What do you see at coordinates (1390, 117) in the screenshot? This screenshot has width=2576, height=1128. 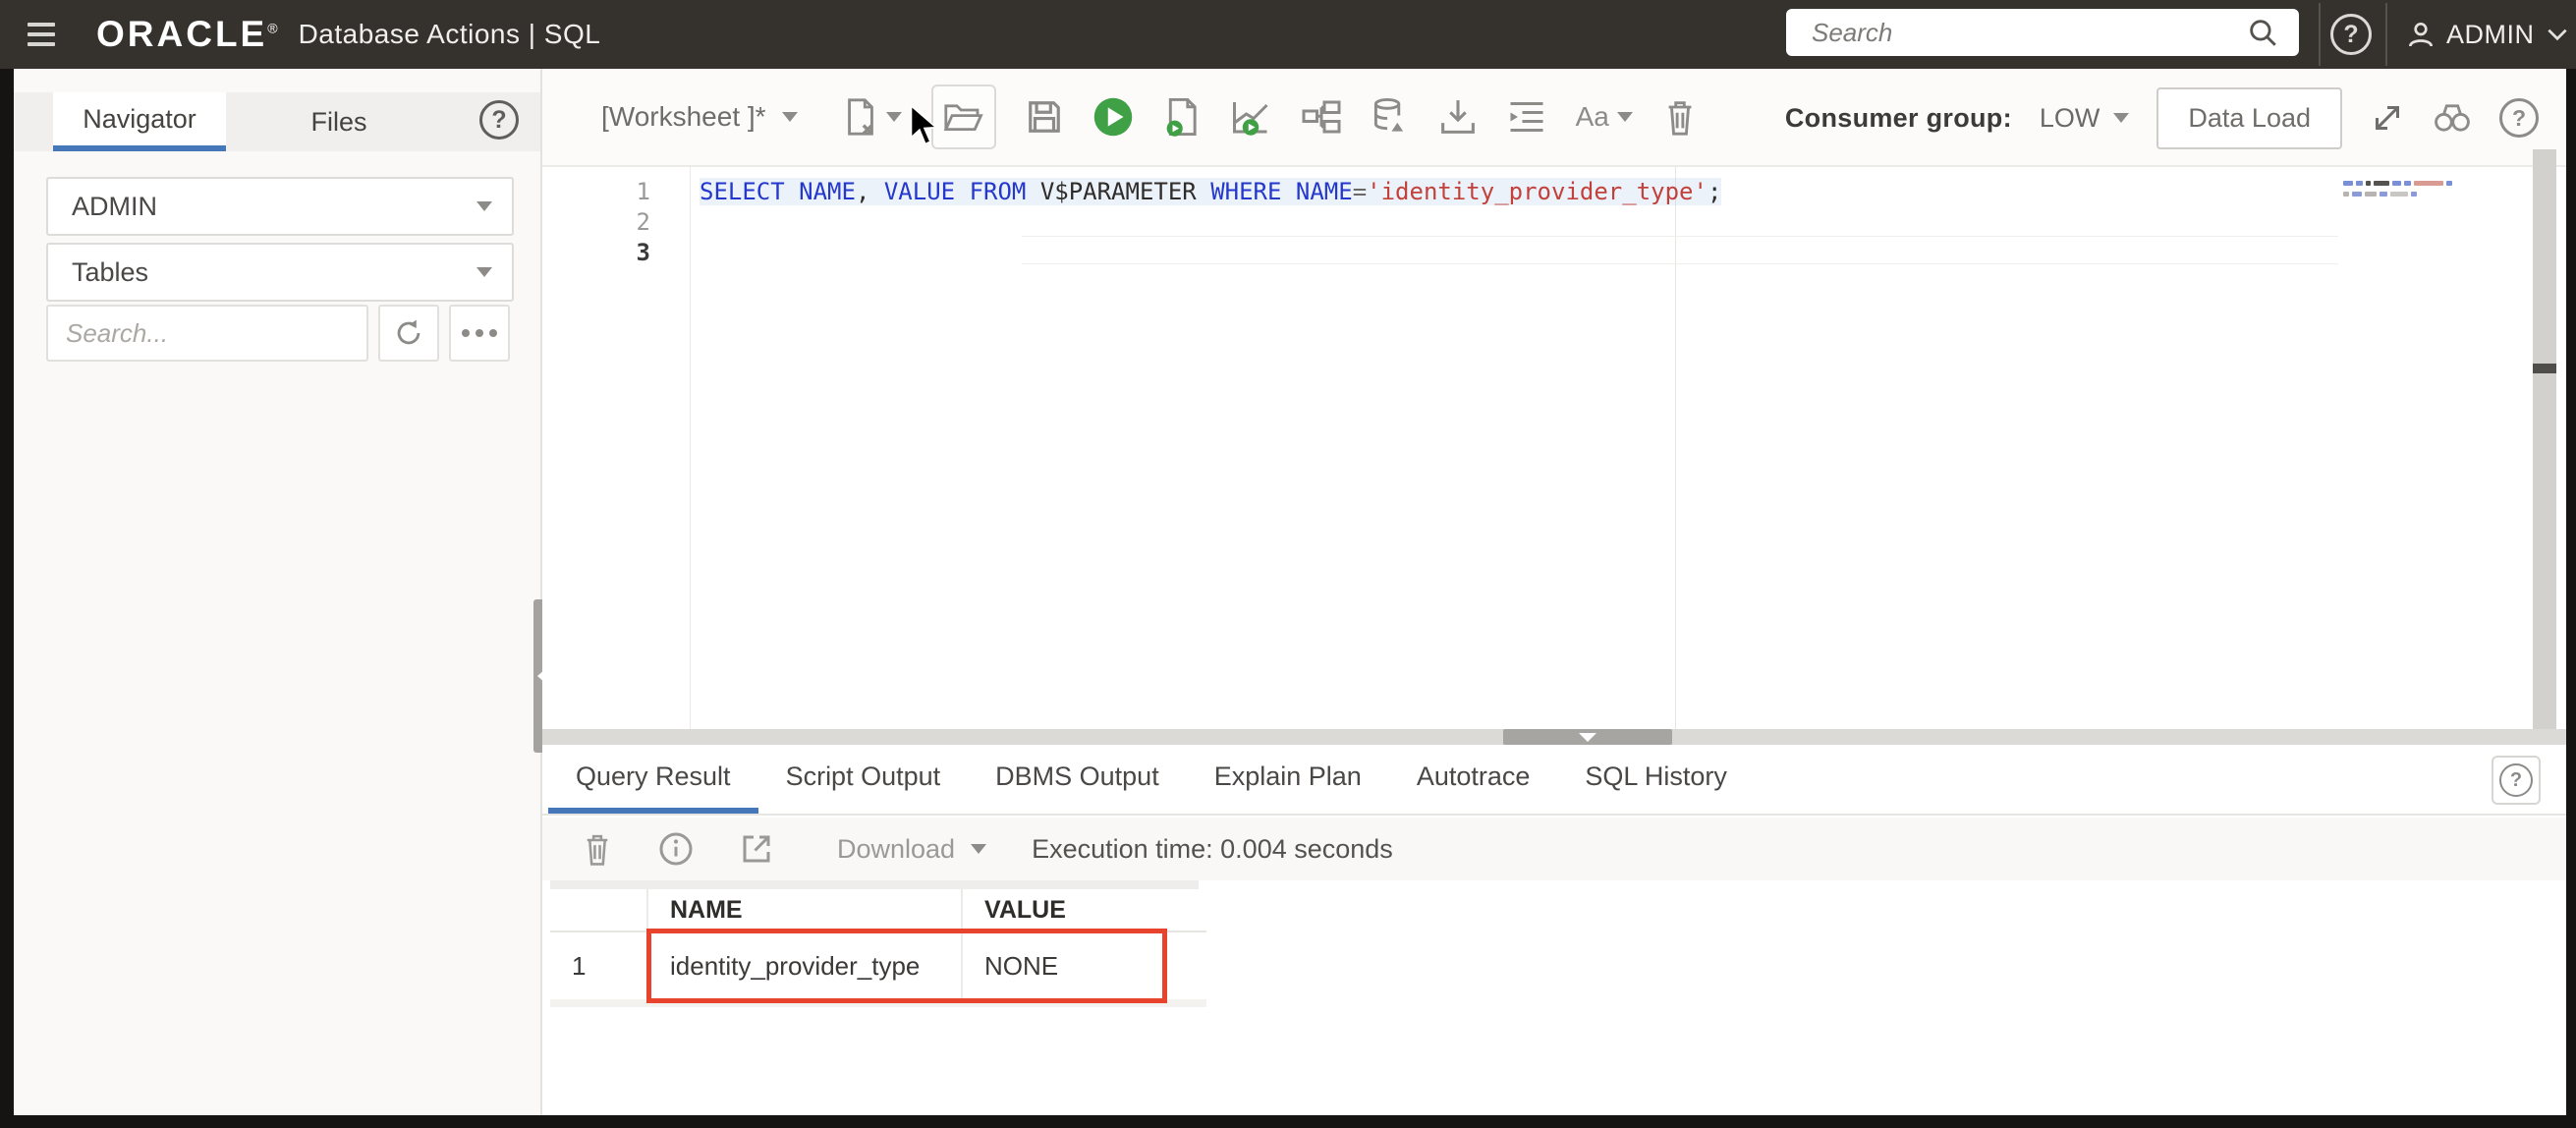 I see `sql-history-button` at bounding box center [1390, 117].